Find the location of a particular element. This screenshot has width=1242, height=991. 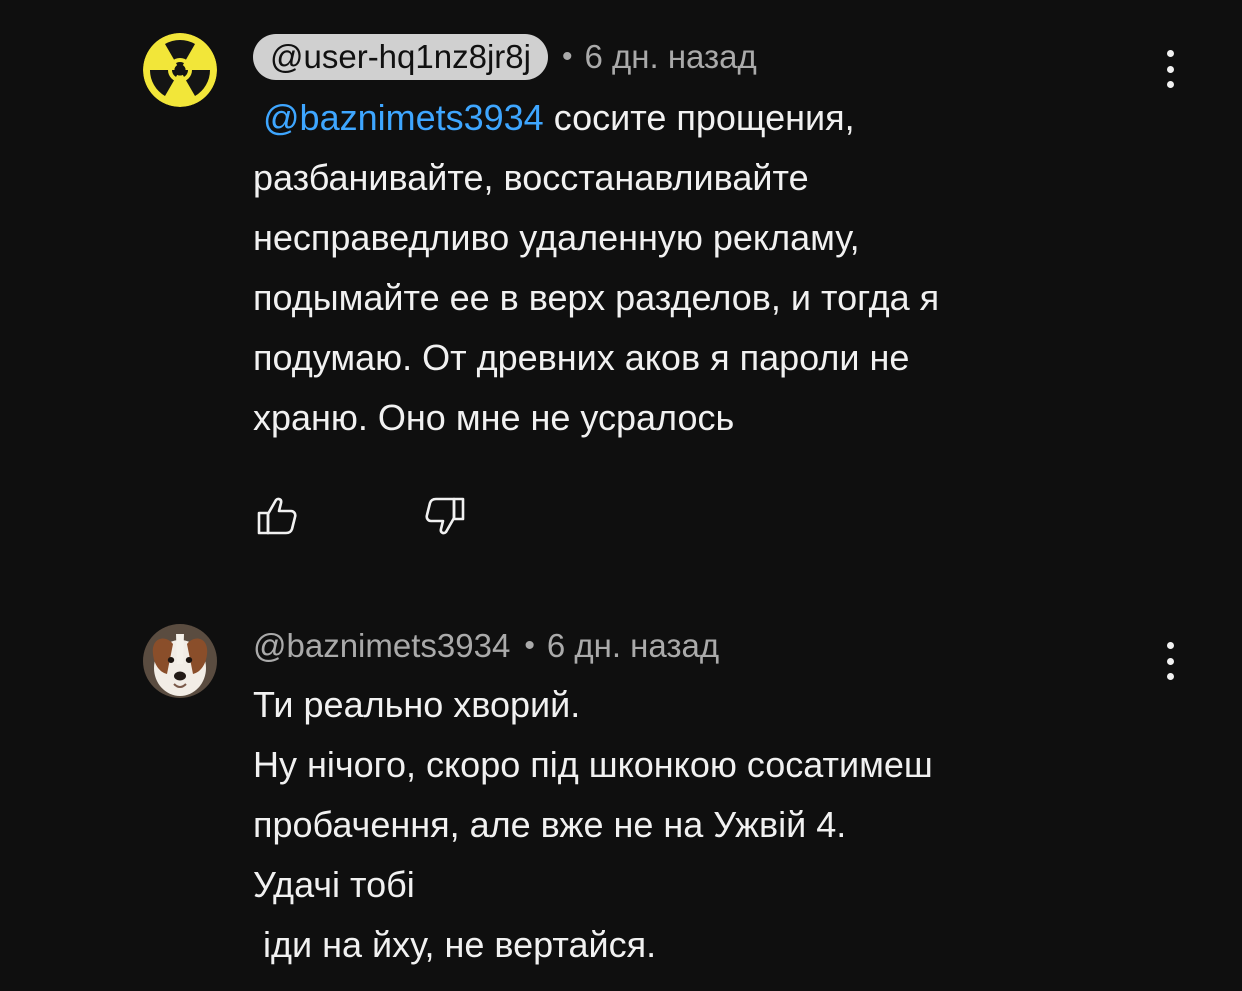

author-name: @baznimets3934 is located at coordinates (381, 646).